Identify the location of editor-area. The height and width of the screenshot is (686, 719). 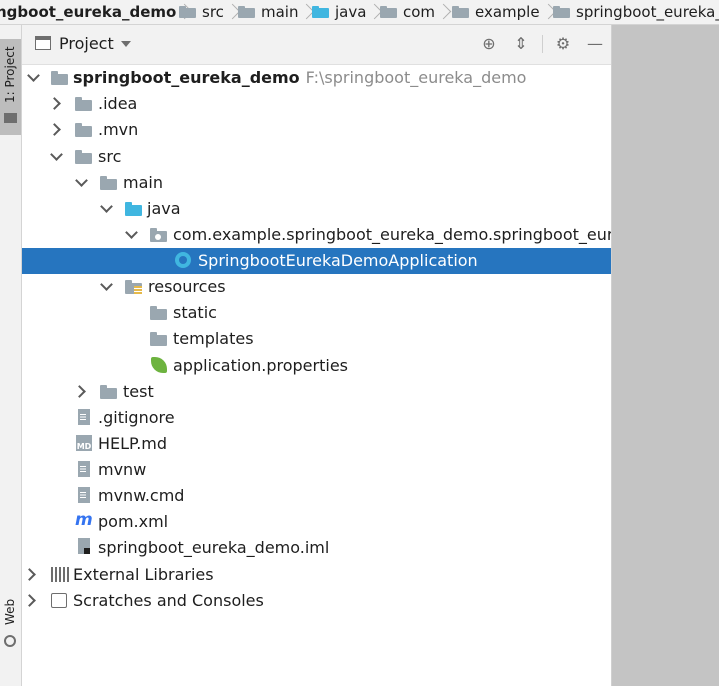
(665, 355).